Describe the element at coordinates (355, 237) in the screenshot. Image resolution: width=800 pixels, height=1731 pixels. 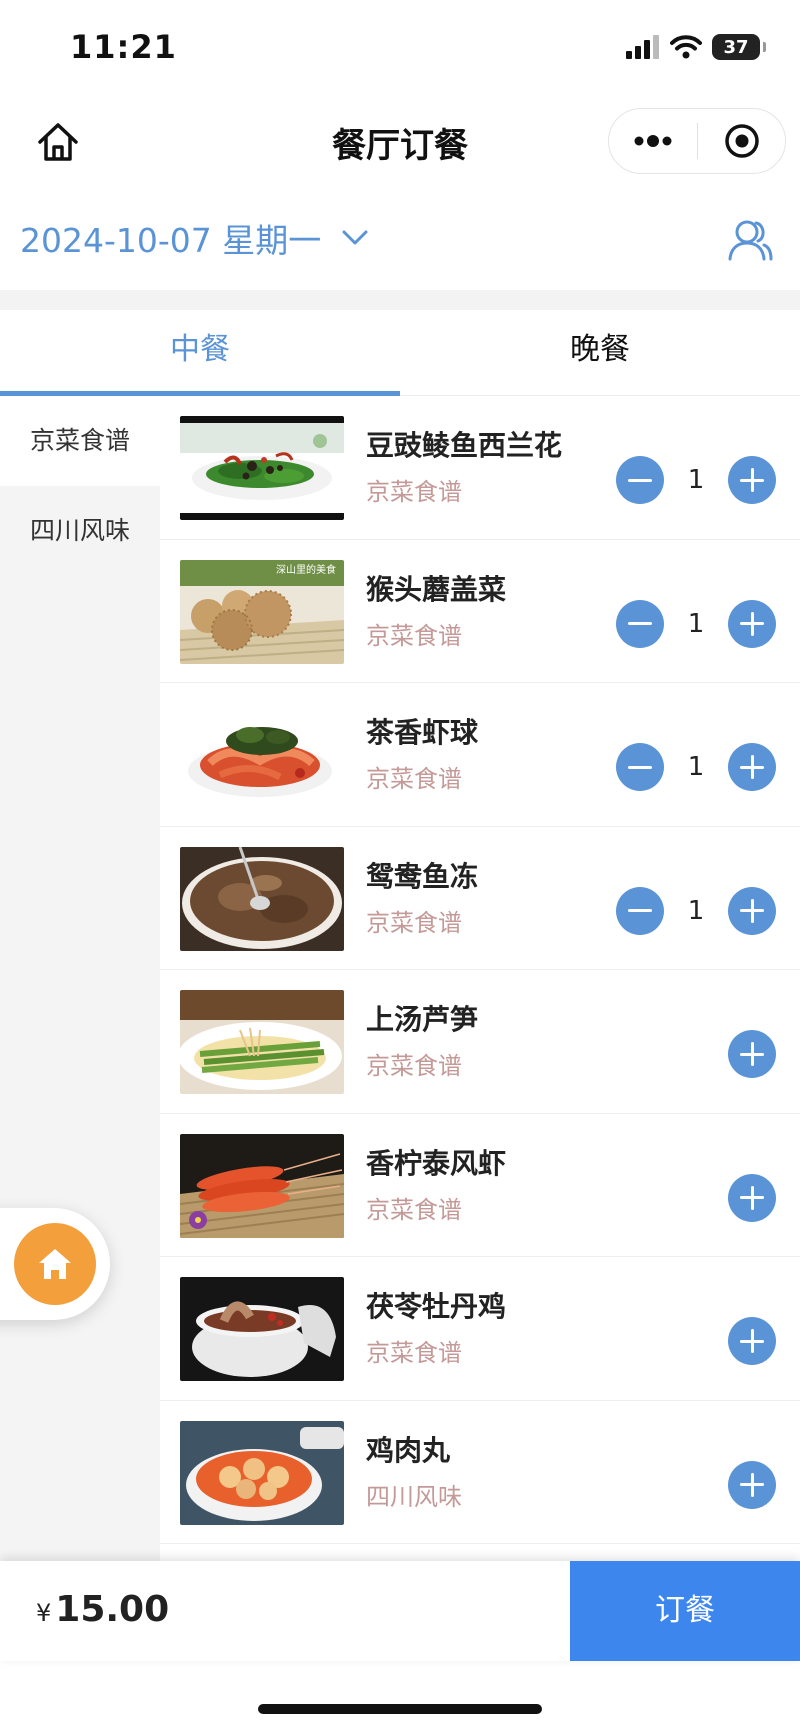
I see `chevron-down-icon` at that location.